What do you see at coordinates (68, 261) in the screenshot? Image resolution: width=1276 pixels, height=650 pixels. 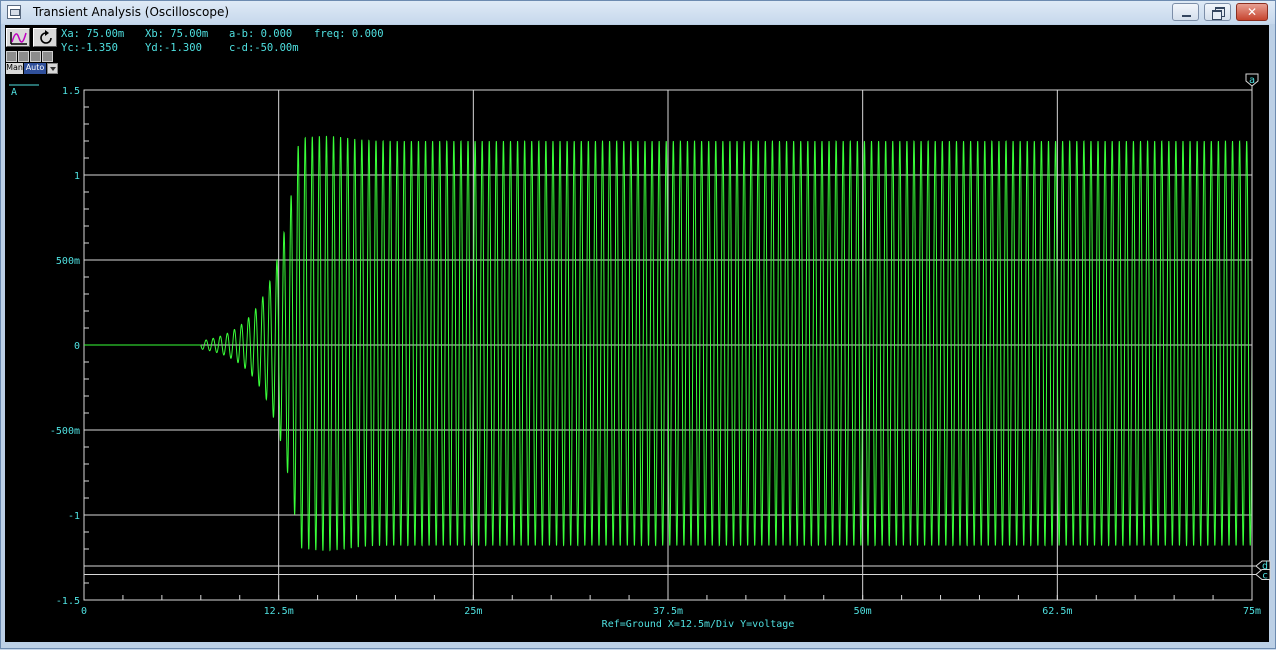 I see `y-tick-label: 500m` at bounding box center [68, 261].